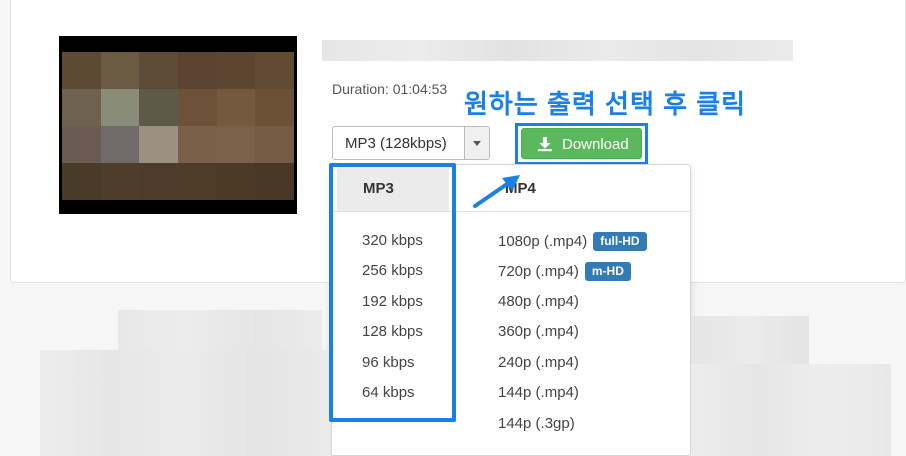 Image resolution: width=906 pixels, height=456 pixels. Describe the element at coordinates (390, 89) in the screenshot. I see `video-duration: Duration: 01:04:53` at that location.